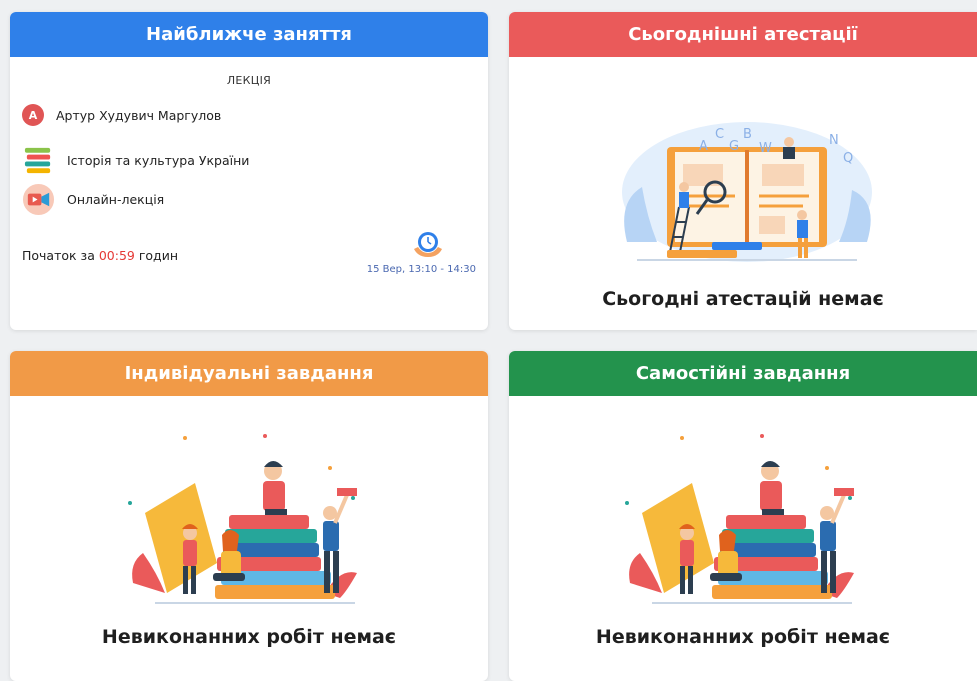 The image size is (977, 681). Describe the element at coordinates (37, 160) in the screenshot. I see `books-icon` at that location.